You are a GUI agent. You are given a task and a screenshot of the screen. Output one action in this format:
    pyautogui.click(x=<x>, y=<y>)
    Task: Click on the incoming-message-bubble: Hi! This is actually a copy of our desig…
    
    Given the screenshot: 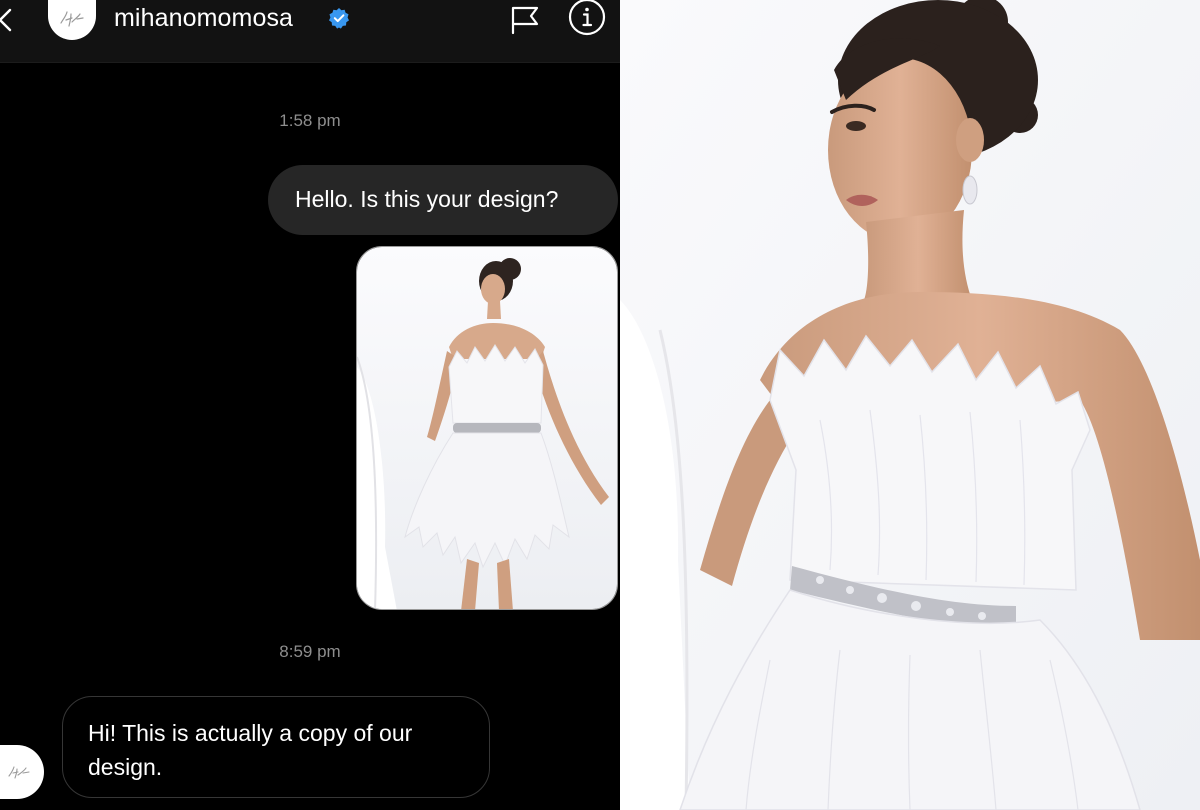 What is the action you would take?
    pyautogui.click(x=276, y=747)
    